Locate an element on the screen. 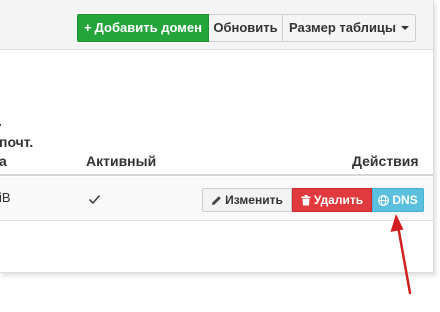 This screenshot has height=312, width=440. plus-icon: + is located at coordinates (88, 27).